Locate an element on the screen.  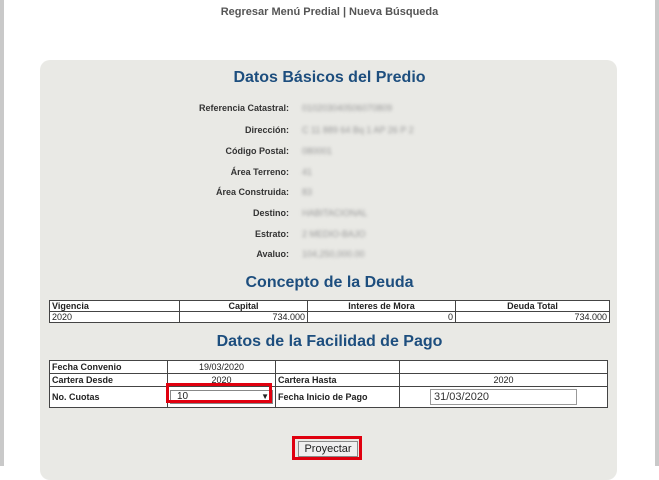
field-label: Área Terreno: is located at coordinates (259, 172).